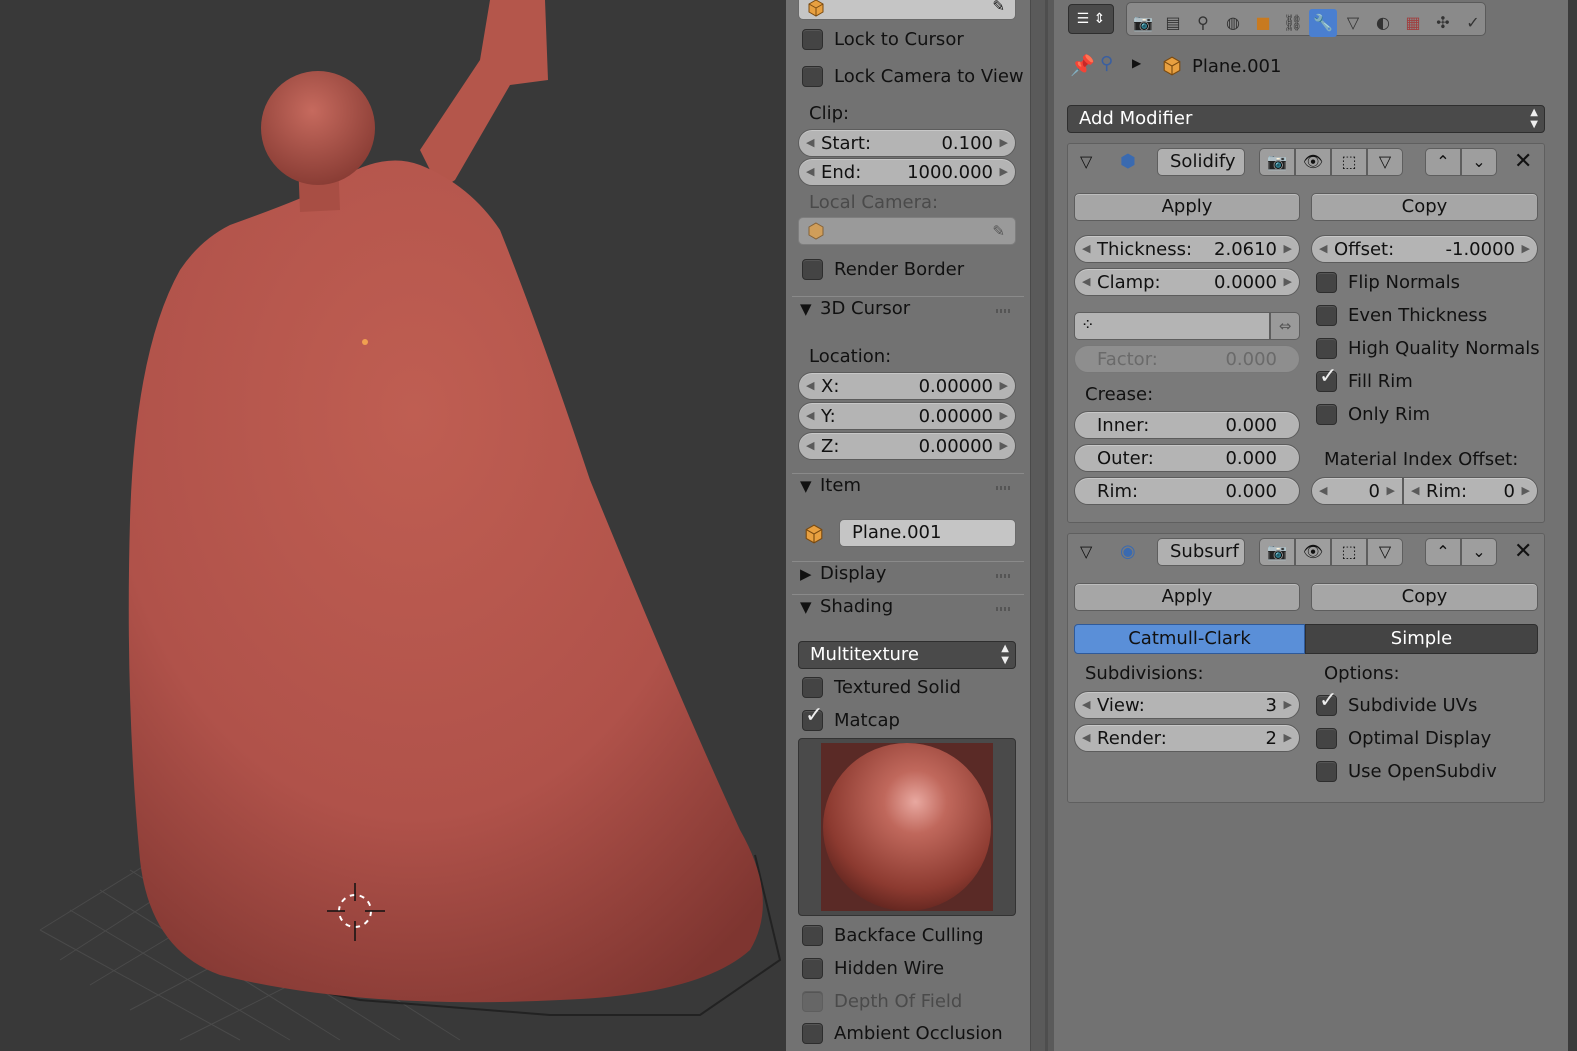 Image resolution: width=1577 pixels, height=1051 pixels. What do you see at coordinates (1201, 552) in the screenshot?
I see `subsurf-name-field: Subsurf` at bounding box center [1201, 552].